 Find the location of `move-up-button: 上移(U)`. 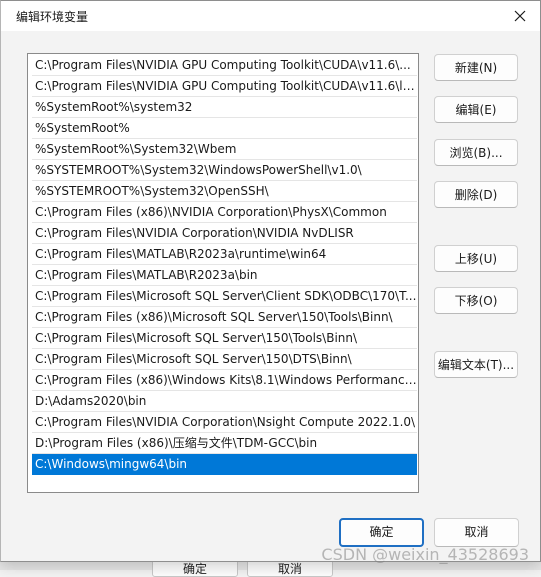

move-up-button: 上移(U) is located at coordinates (476, 258).